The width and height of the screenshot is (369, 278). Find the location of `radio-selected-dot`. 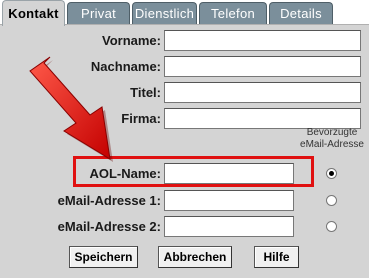

radio-selected-dot is located at coordinates (331, 173).